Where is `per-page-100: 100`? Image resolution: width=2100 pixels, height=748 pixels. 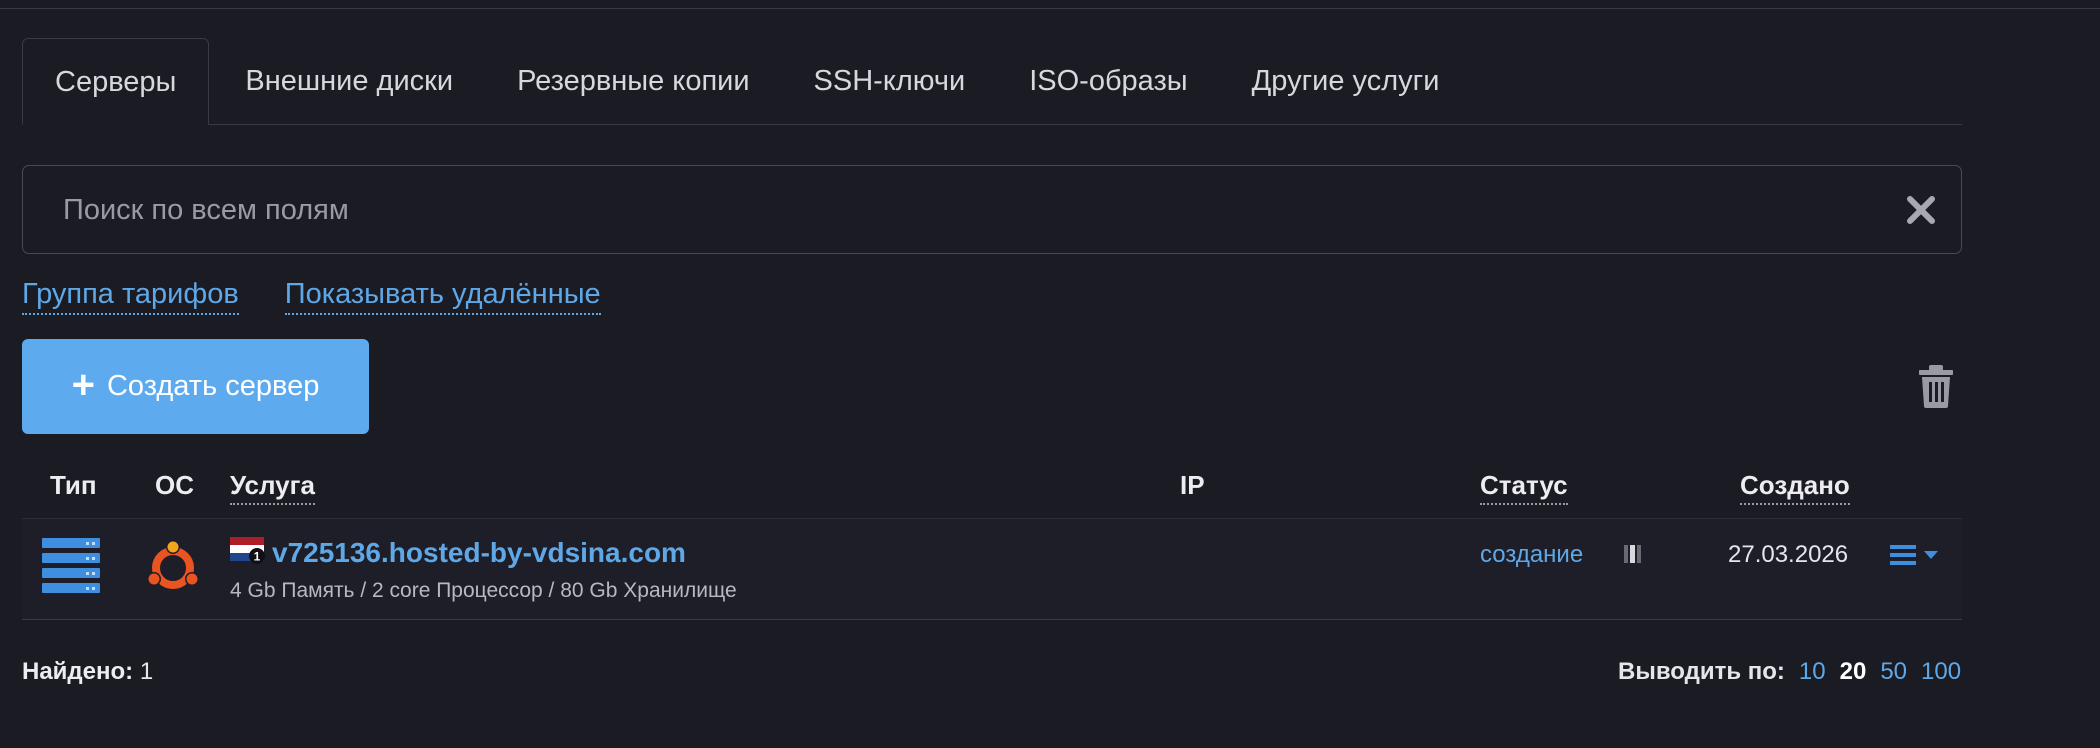 per-page-100: 100 is located at coordinates (1941, 672).